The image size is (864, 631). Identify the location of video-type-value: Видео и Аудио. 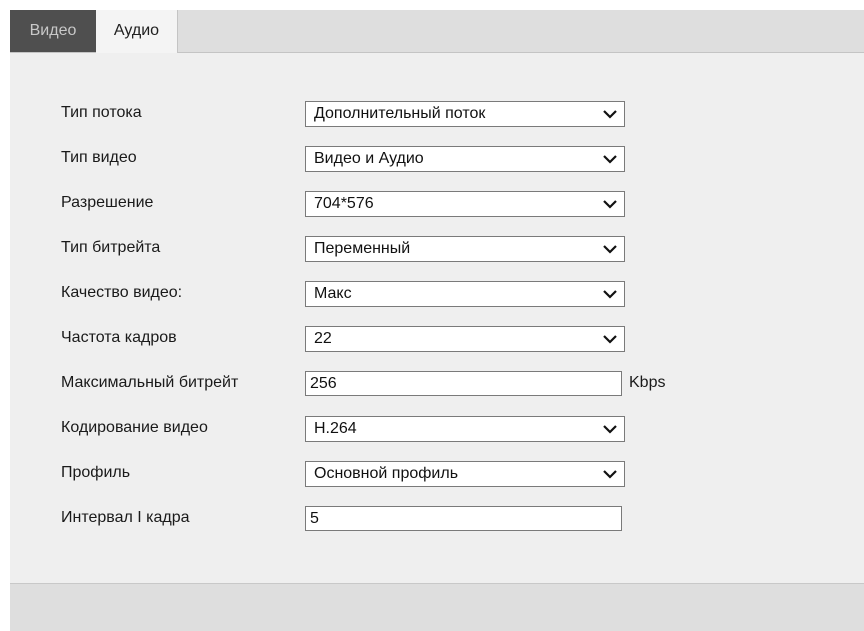
(369, 158).